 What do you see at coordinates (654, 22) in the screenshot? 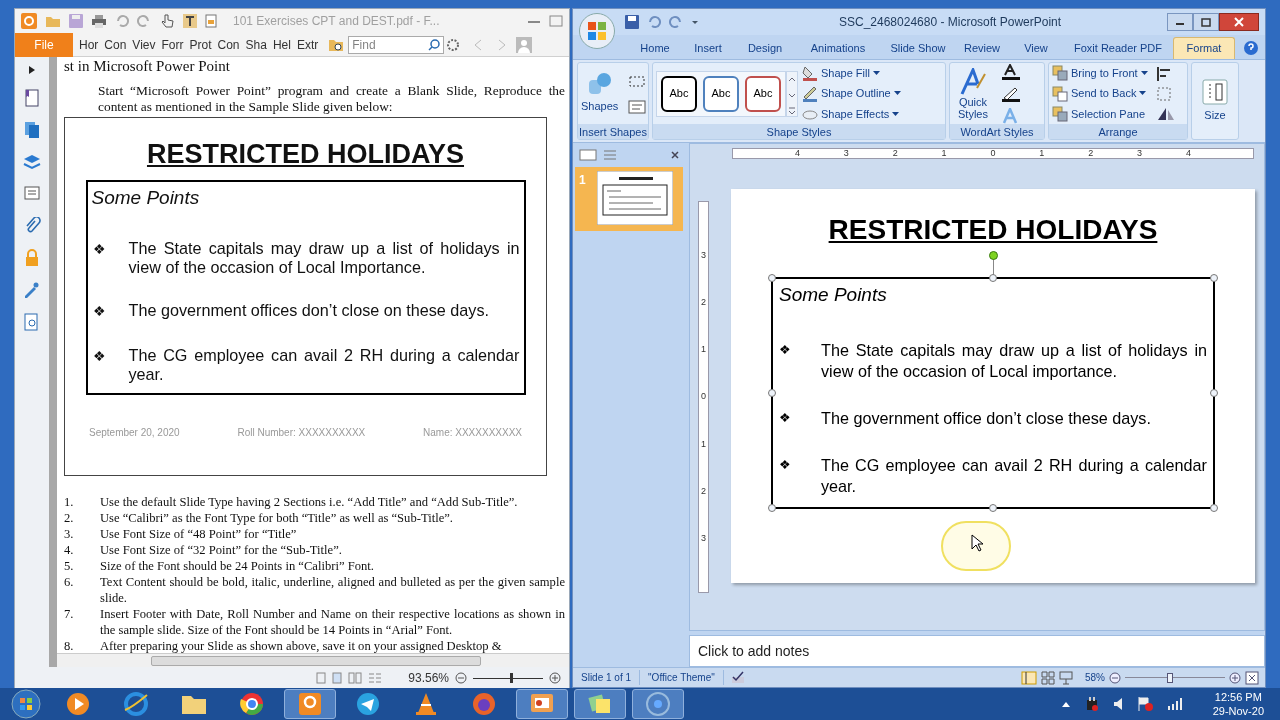
I see `undo-icon` at bounding box center [654, 22].